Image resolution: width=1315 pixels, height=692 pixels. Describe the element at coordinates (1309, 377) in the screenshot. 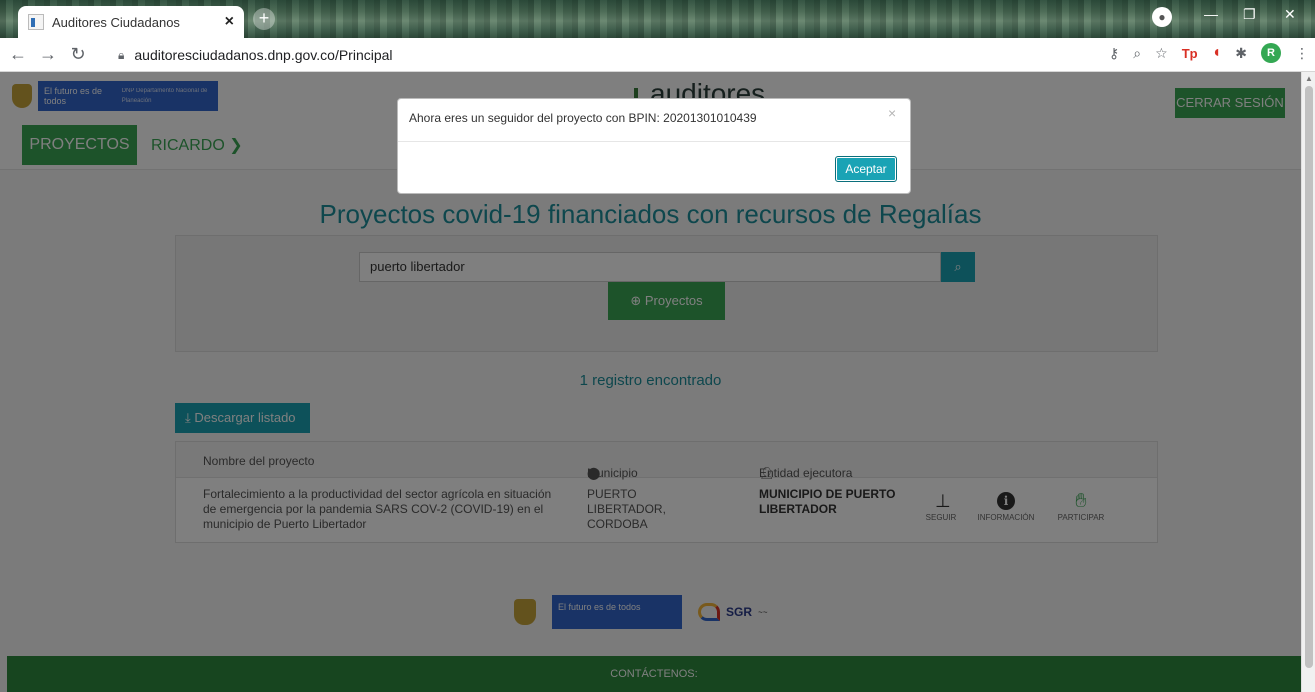

I see `scrollbar-thumb` at that location.